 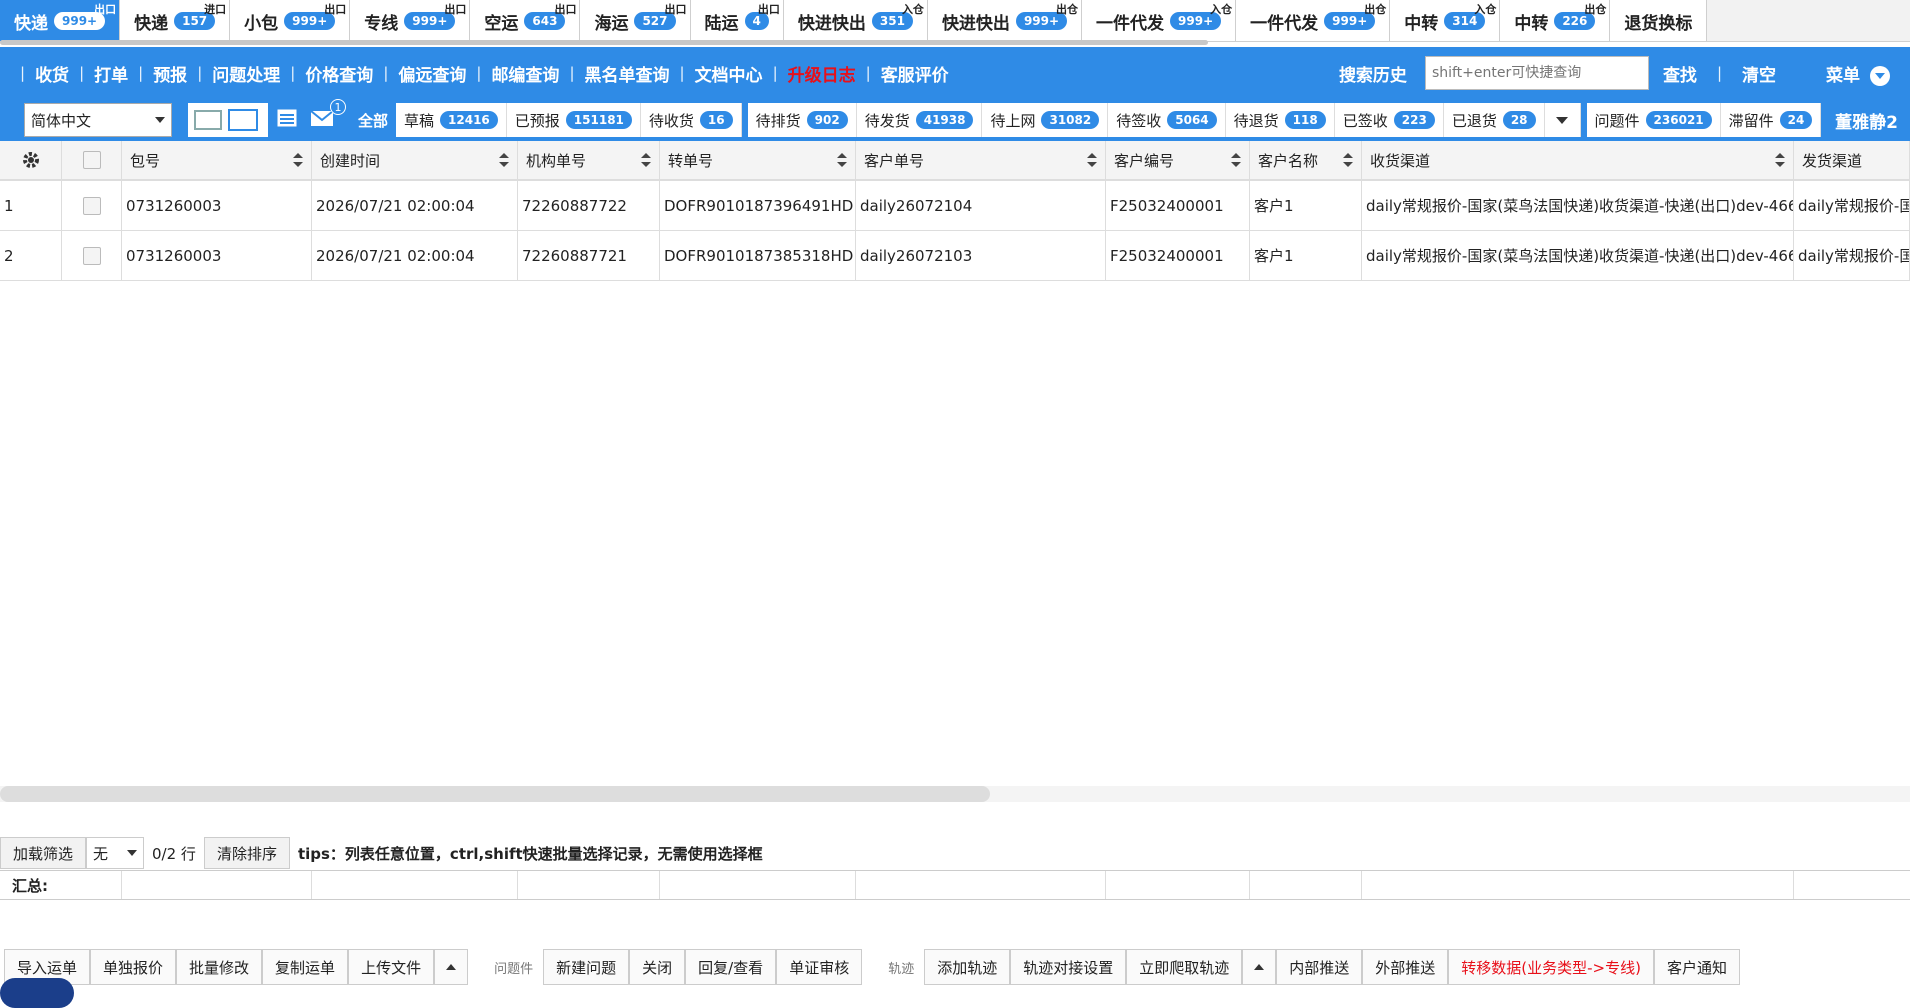 What do you see at coordinates (1654, 120) in the screenshot?
I see `status-filter: 问题件 236021` at bounding box center [1654, 120].